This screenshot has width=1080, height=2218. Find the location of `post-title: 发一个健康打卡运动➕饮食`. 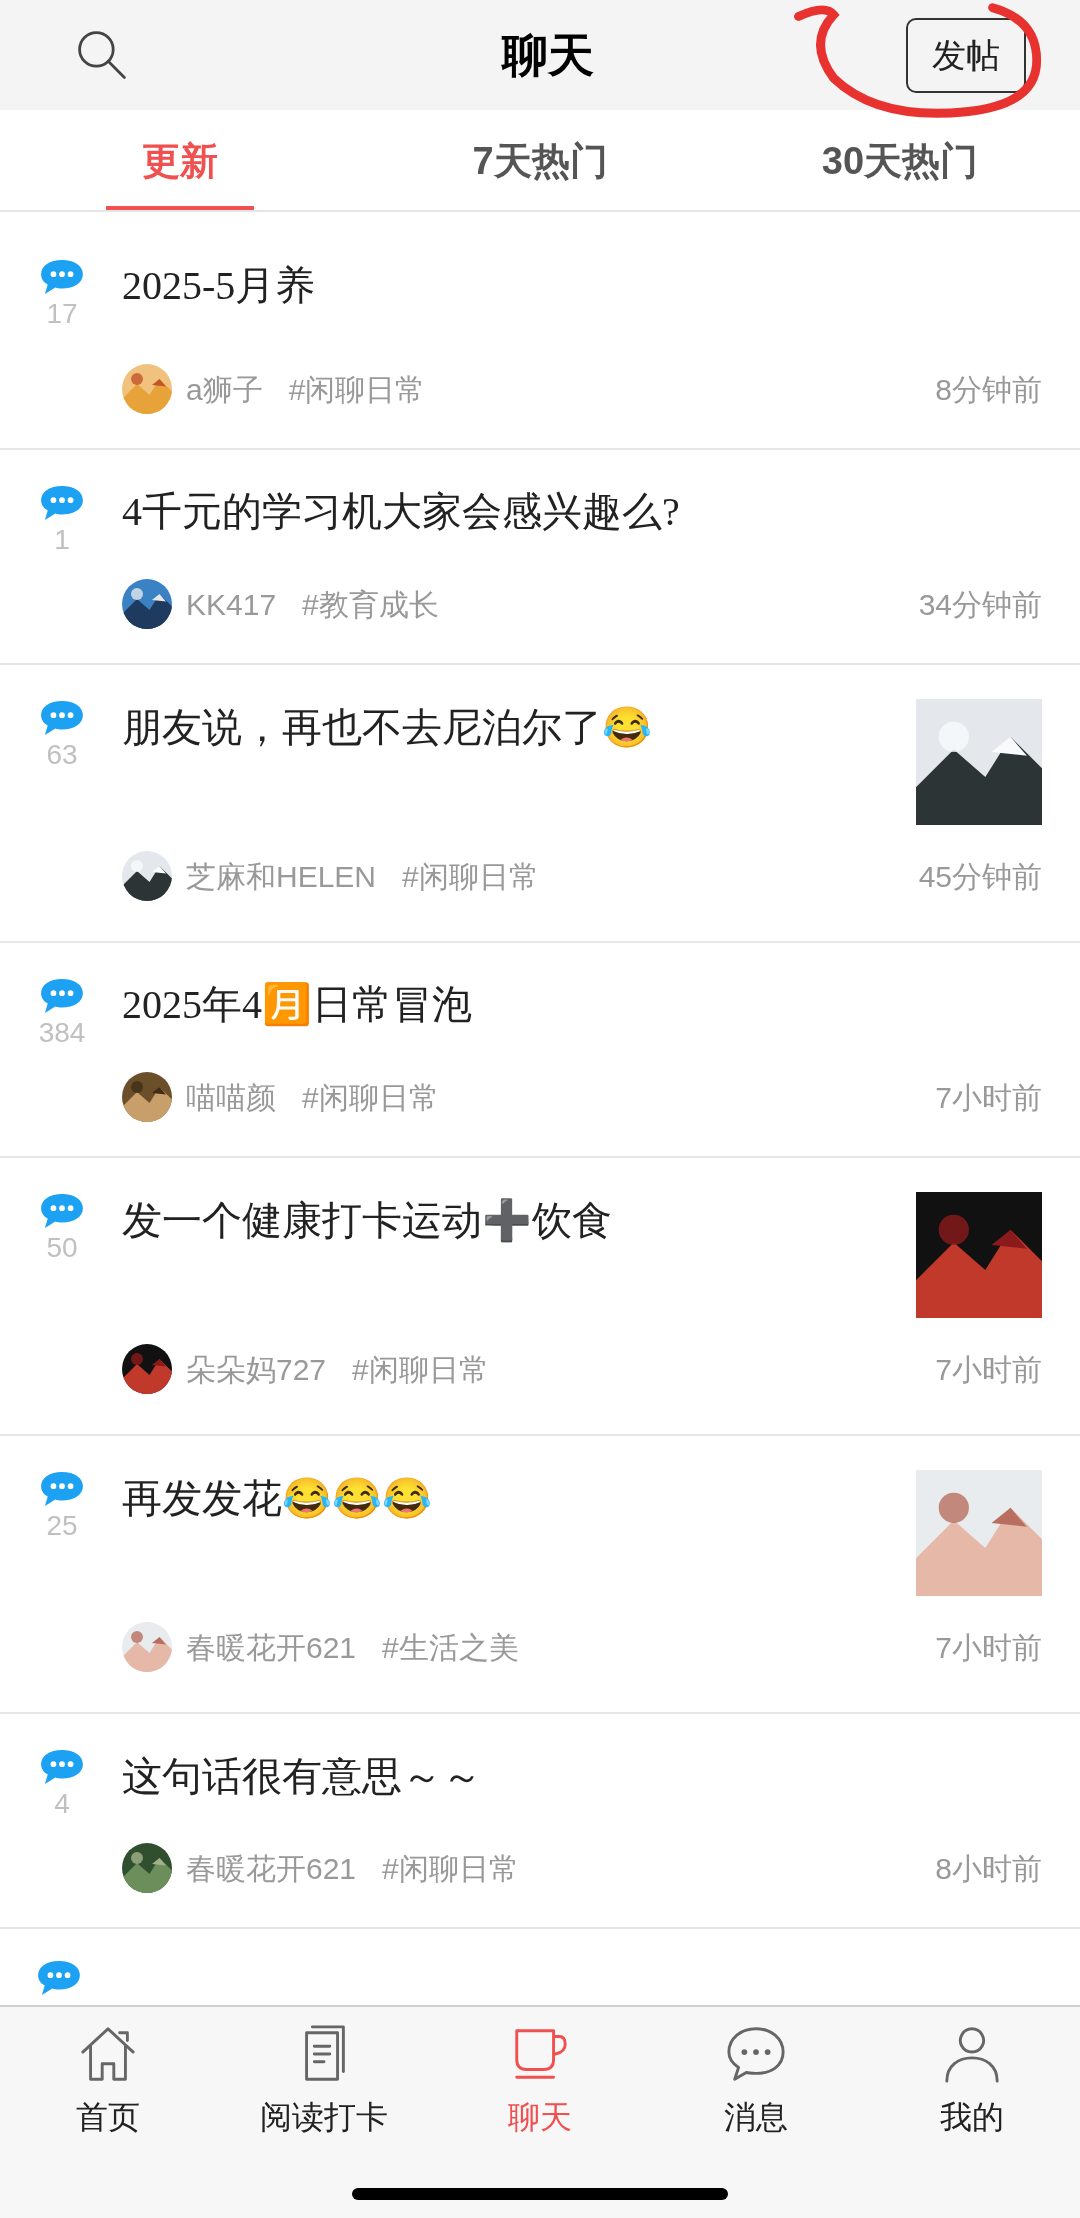

post-title: 发一个健康打卡运动➕饮食 is located at coordinates (367, 1221).